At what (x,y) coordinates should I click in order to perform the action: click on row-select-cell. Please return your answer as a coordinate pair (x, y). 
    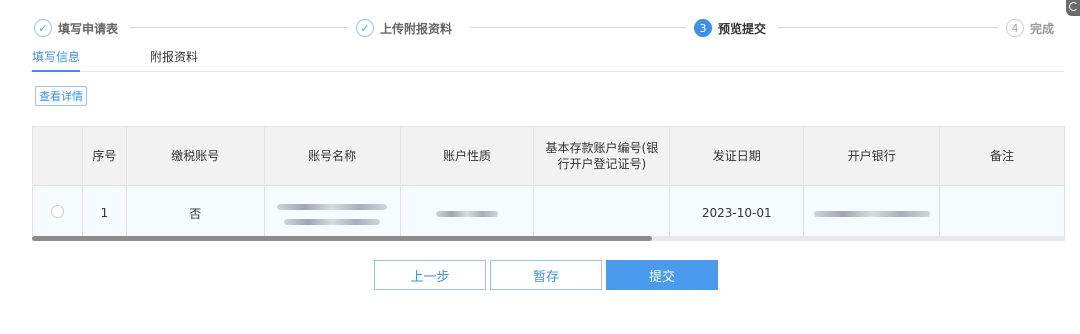
    Looking at the image, I should click on (57, 213).